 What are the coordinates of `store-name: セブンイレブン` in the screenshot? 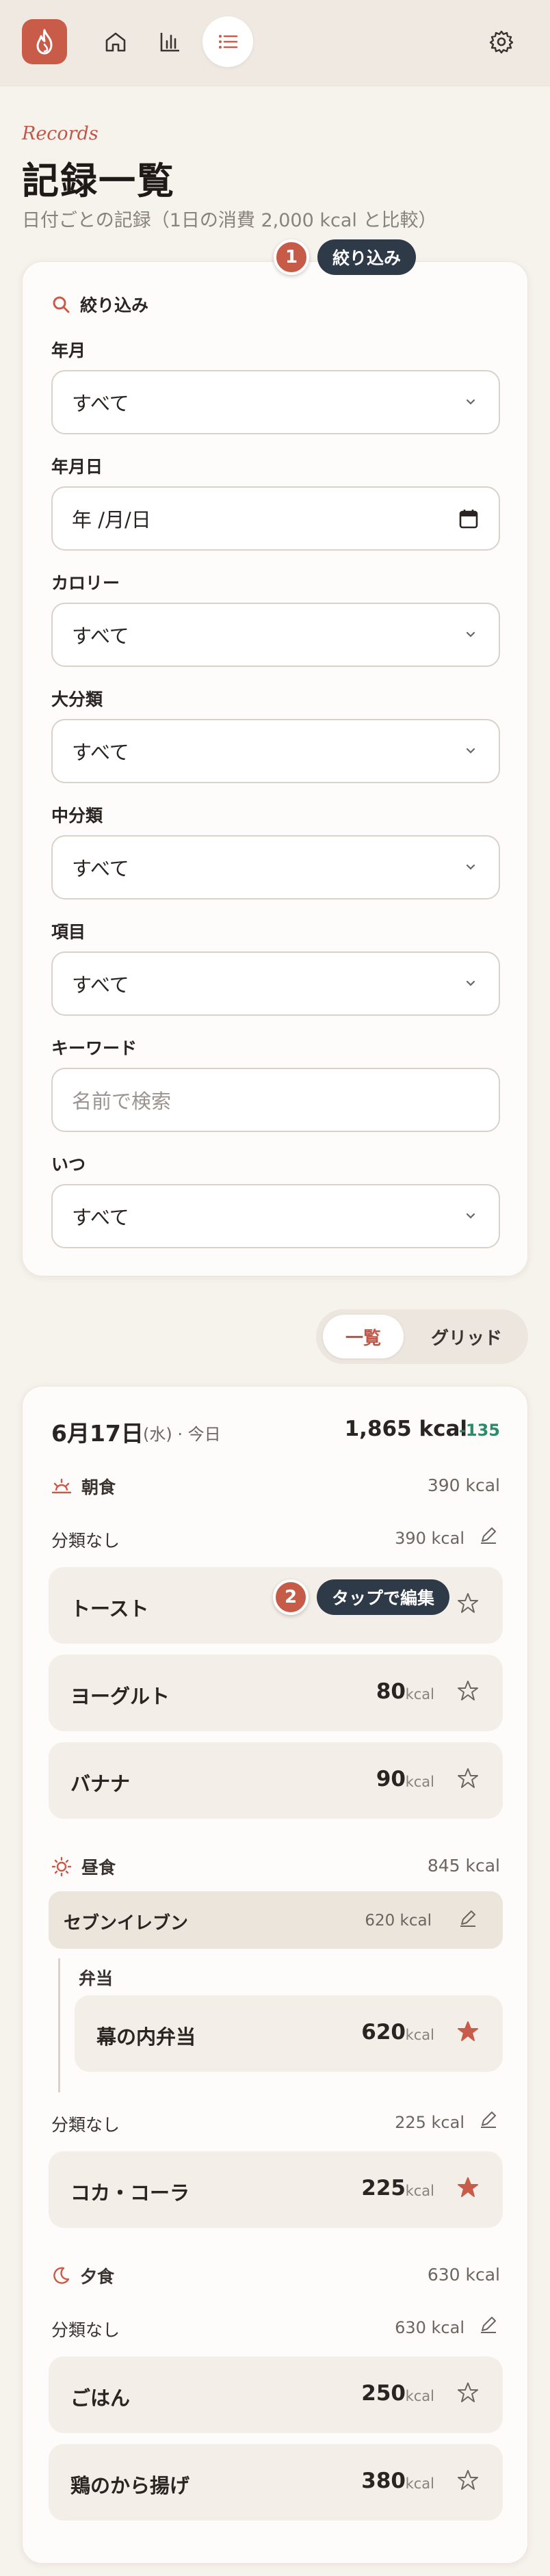 It's located at (127, 1923).